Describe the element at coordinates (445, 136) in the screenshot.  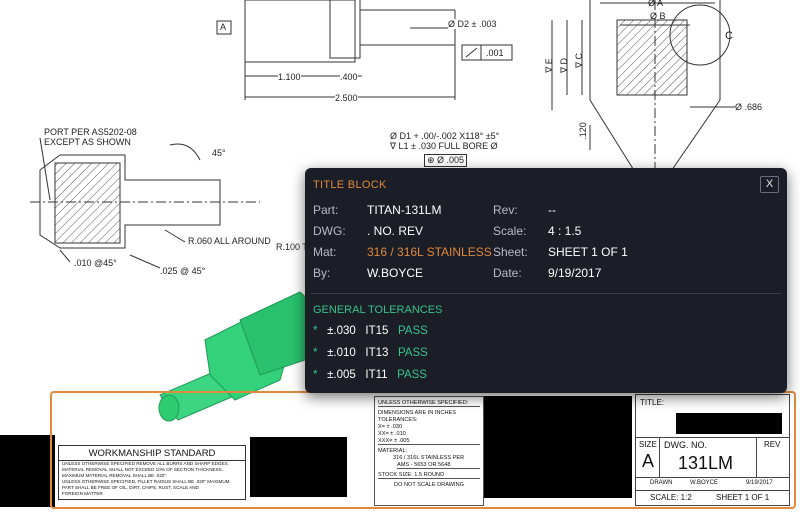
I see `dim-d1: Ø D1 + .00/-.002 X118° ±5°` at that location.